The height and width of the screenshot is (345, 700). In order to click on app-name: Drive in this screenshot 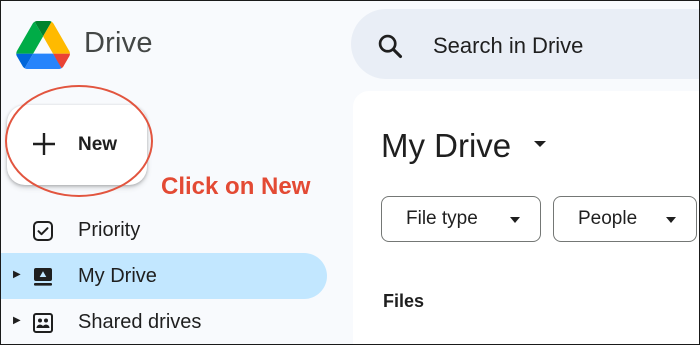, I will do `click(118, 43)`.